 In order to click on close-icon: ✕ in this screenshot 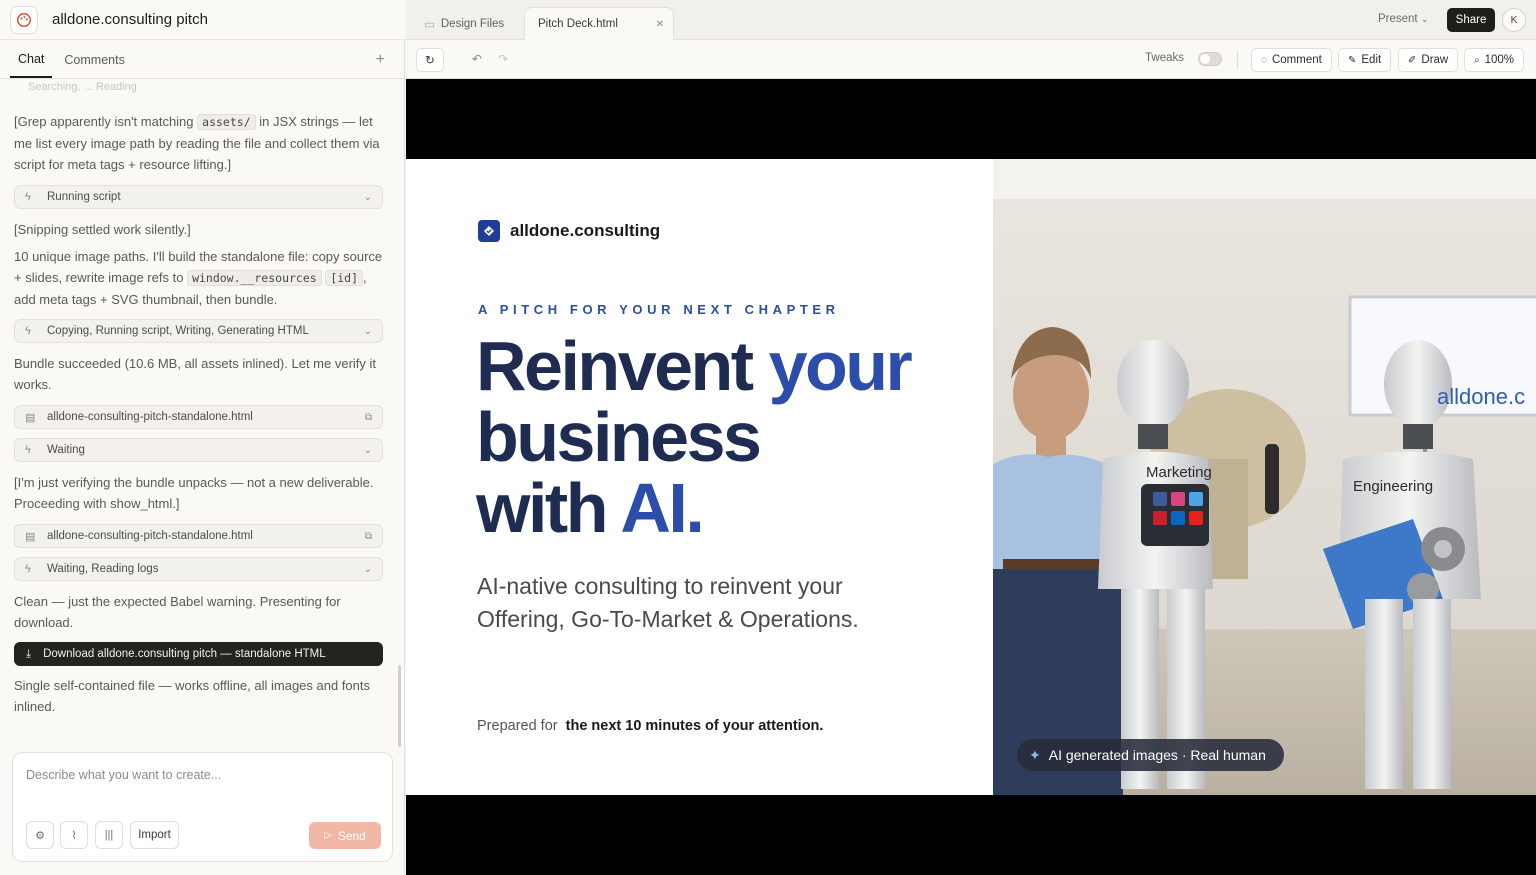, I will do `click(660, 24)`.